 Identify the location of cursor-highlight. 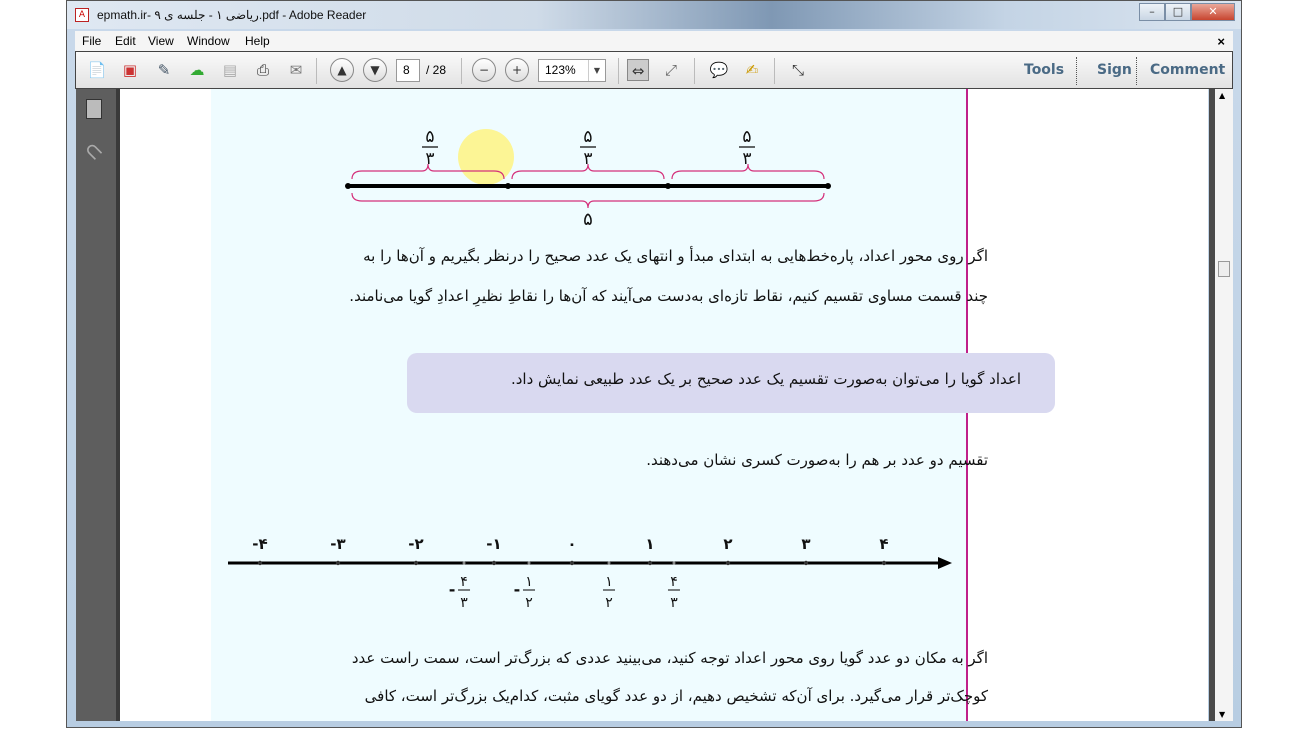
(486, 157).